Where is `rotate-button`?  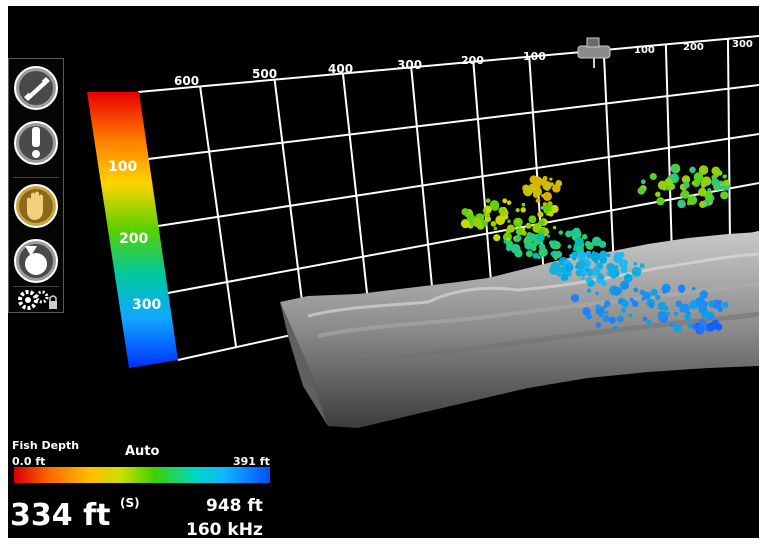 rotate-button is located at coordinates (36, 261).